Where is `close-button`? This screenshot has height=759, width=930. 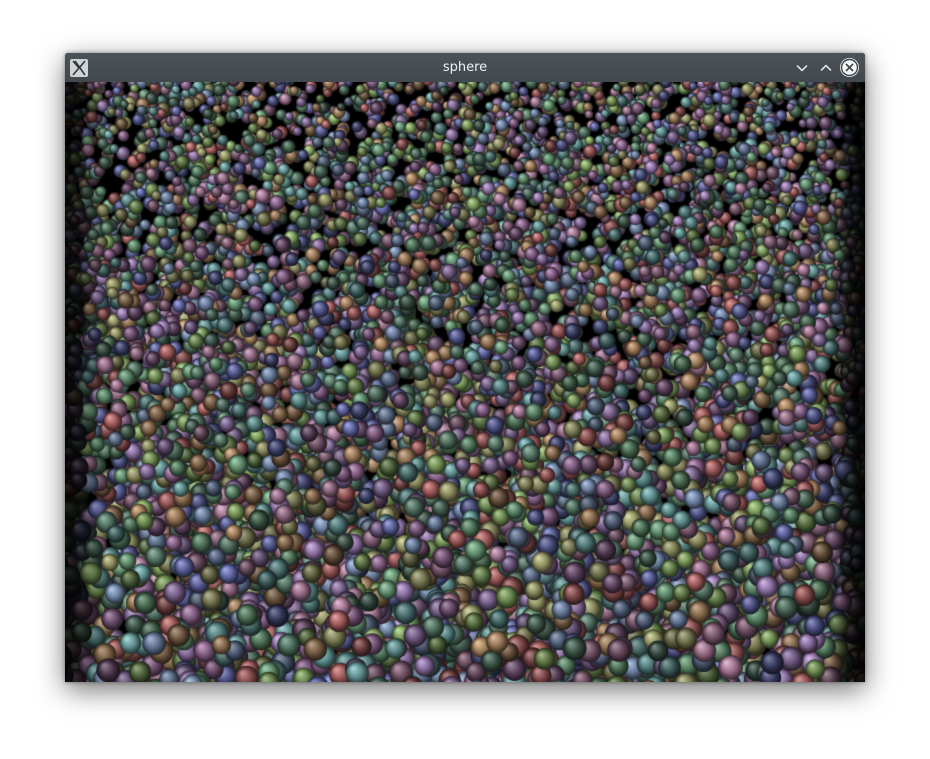
close-button is located at coordinates (849, 67).